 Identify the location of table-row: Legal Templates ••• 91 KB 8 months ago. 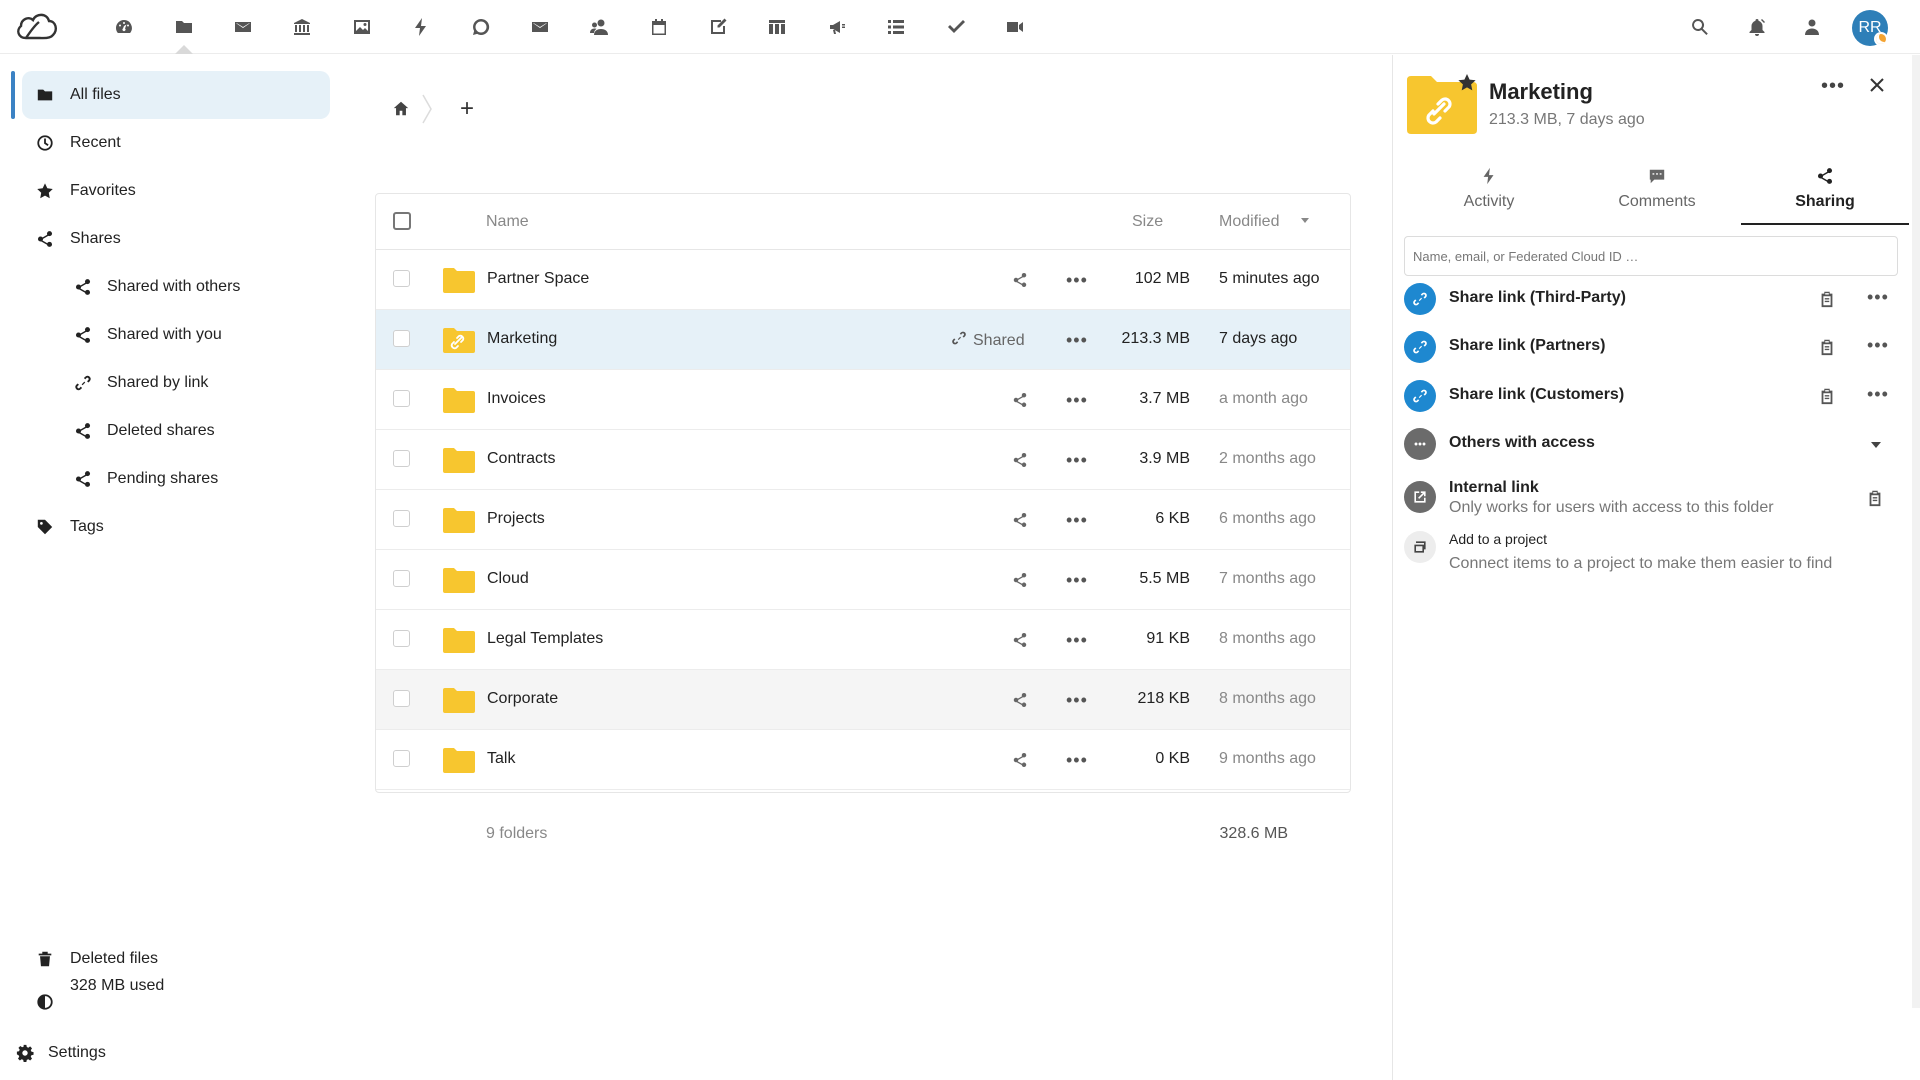
(863, 640).